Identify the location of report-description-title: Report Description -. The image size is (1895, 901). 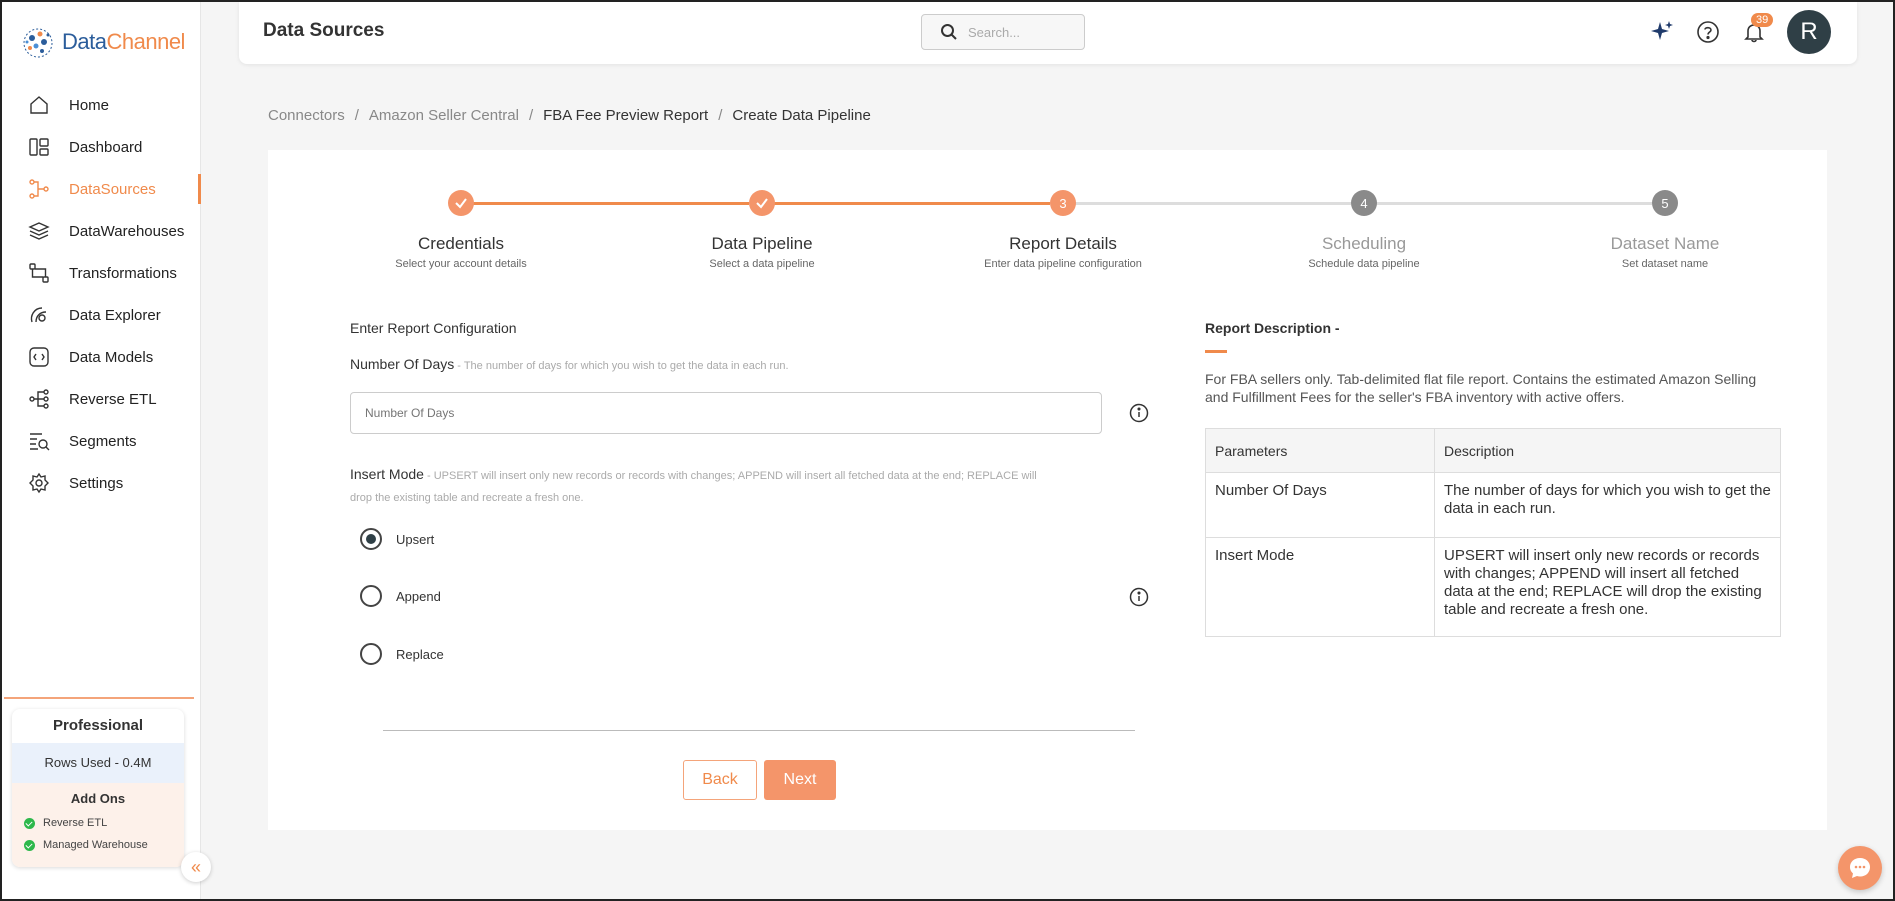
(1272, 328).